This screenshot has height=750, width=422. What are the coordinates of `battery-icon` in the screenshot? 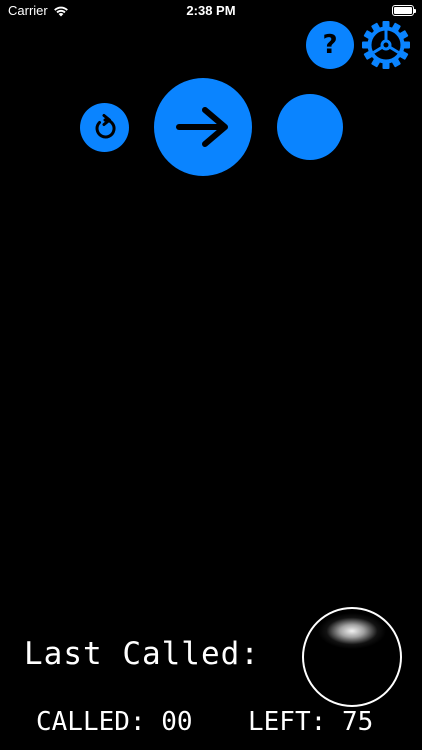 It's located at (404, 10).